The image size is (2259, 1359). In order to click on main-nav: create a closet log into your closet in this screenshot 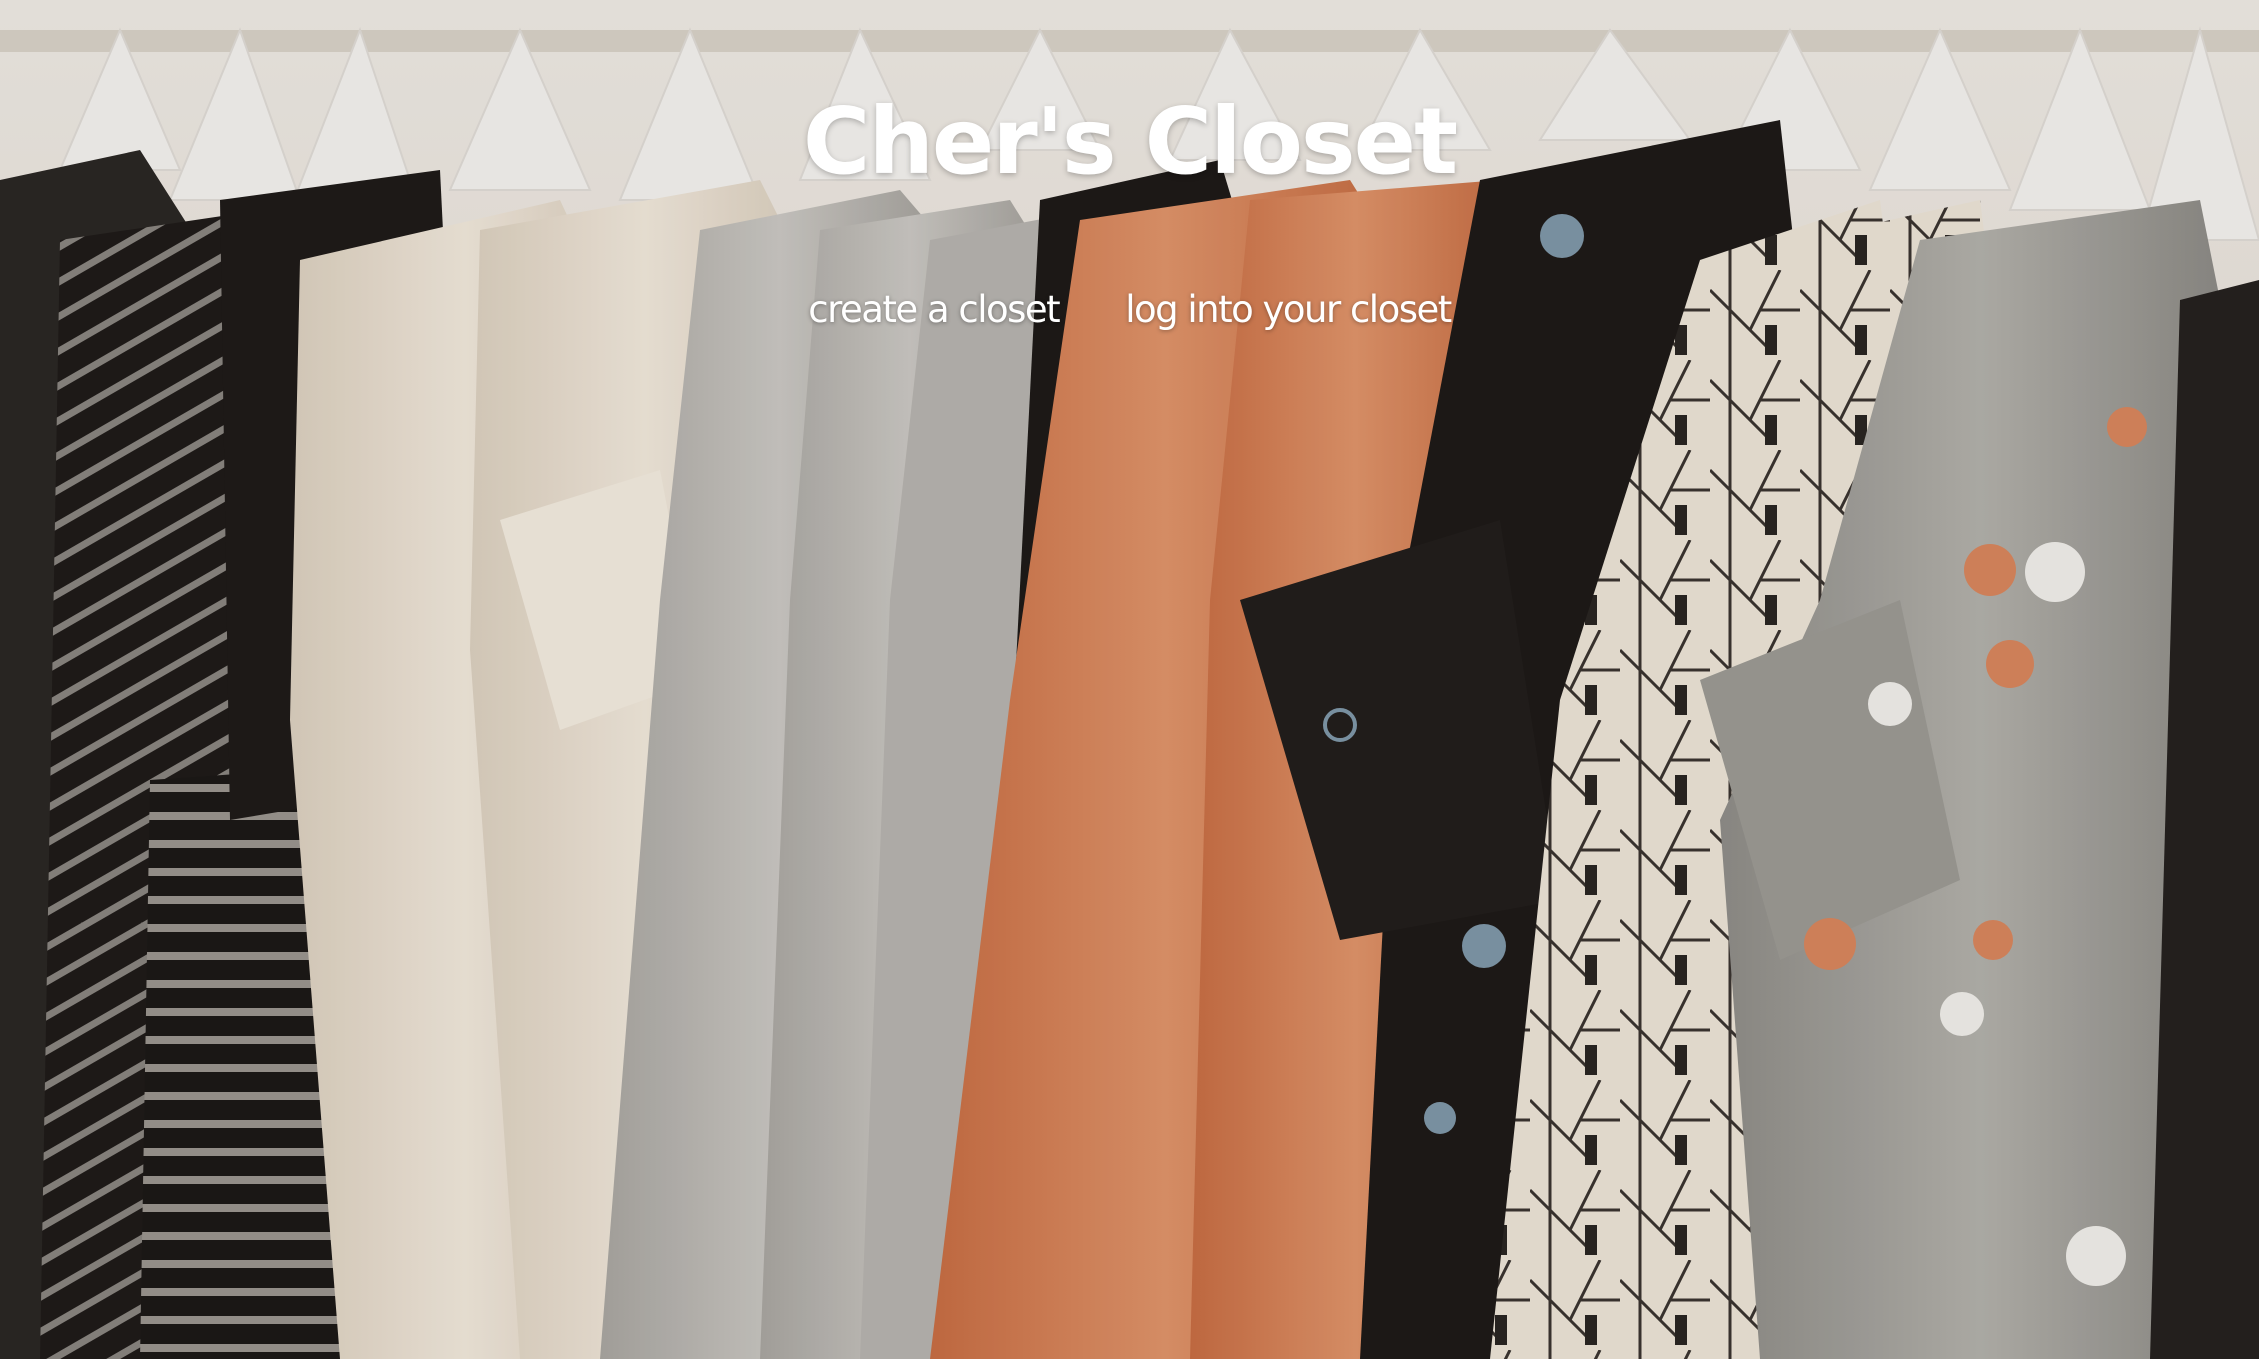, I will do `click(1129, 309)`.